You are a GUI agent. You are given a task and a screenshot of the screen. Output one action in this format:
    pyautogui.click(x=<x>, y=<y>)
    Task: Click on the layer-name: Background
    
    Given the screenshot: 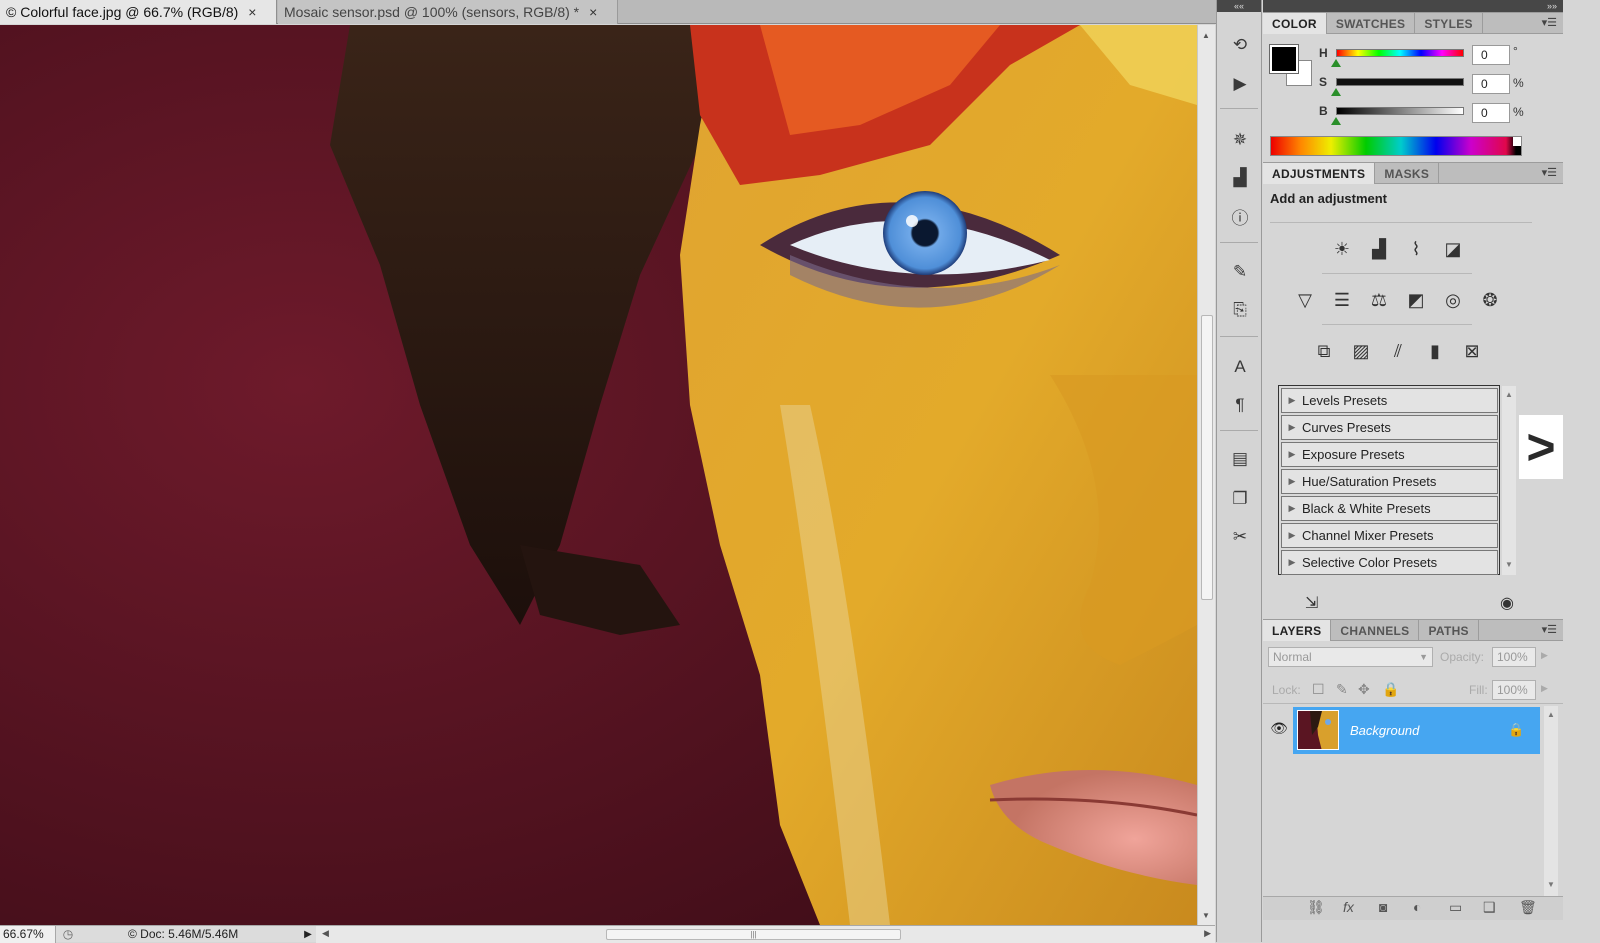 What is the action you would take?
    pyautogui.click(x=1384, y=730)
    